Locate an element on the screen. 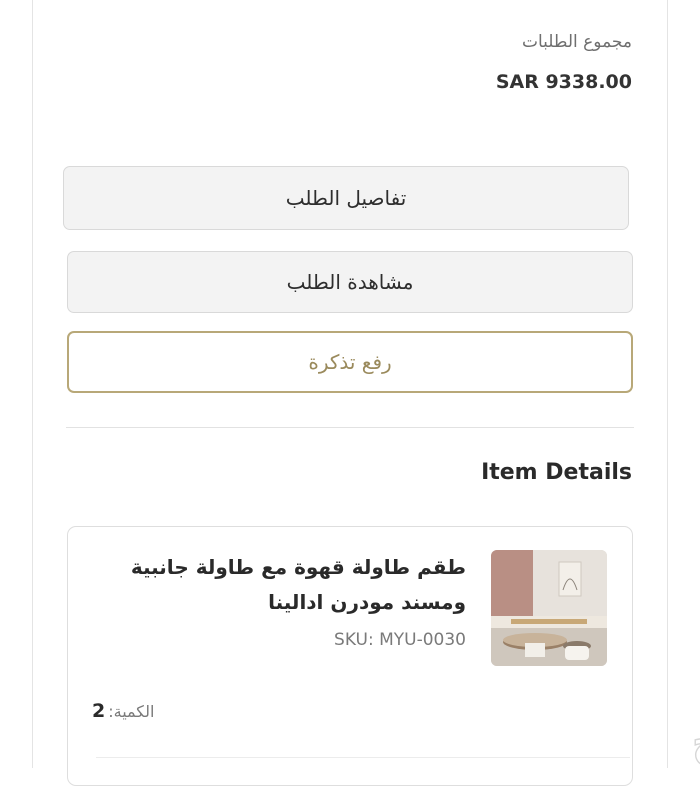  product-photo-icon is located at coordinates (549, 608).